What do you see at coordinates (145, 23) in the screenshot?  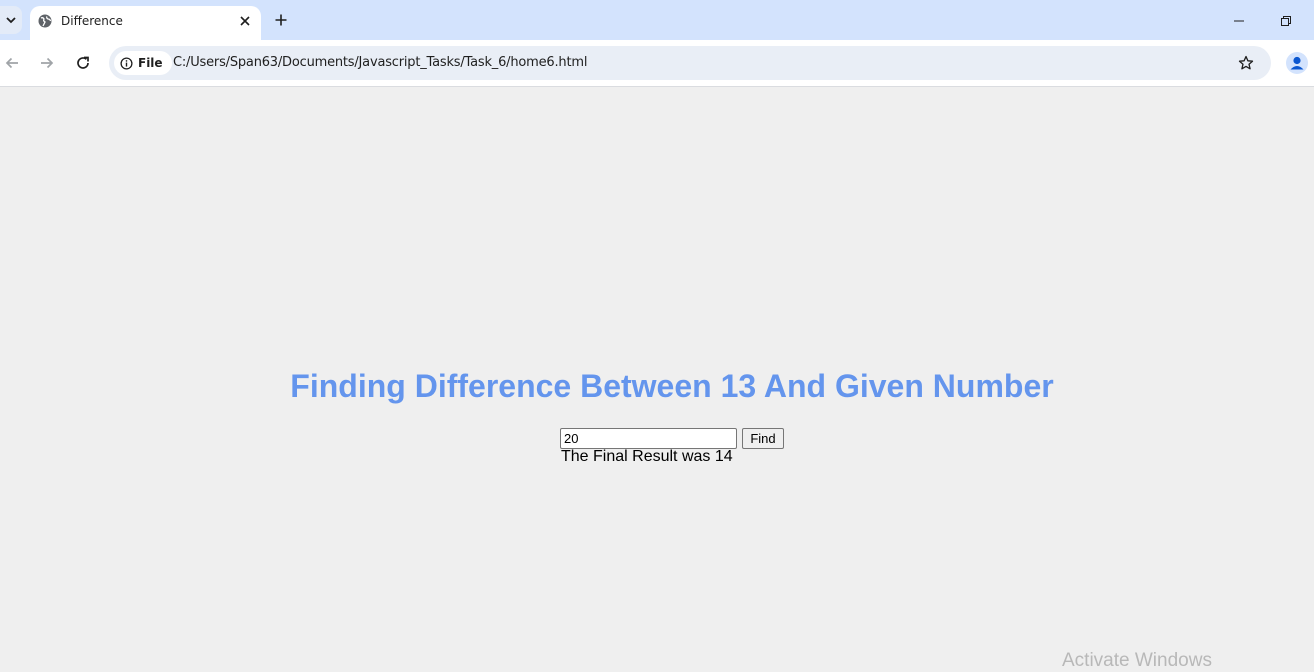 I see `active-tab: Difference` at bounding box center [145, 23].